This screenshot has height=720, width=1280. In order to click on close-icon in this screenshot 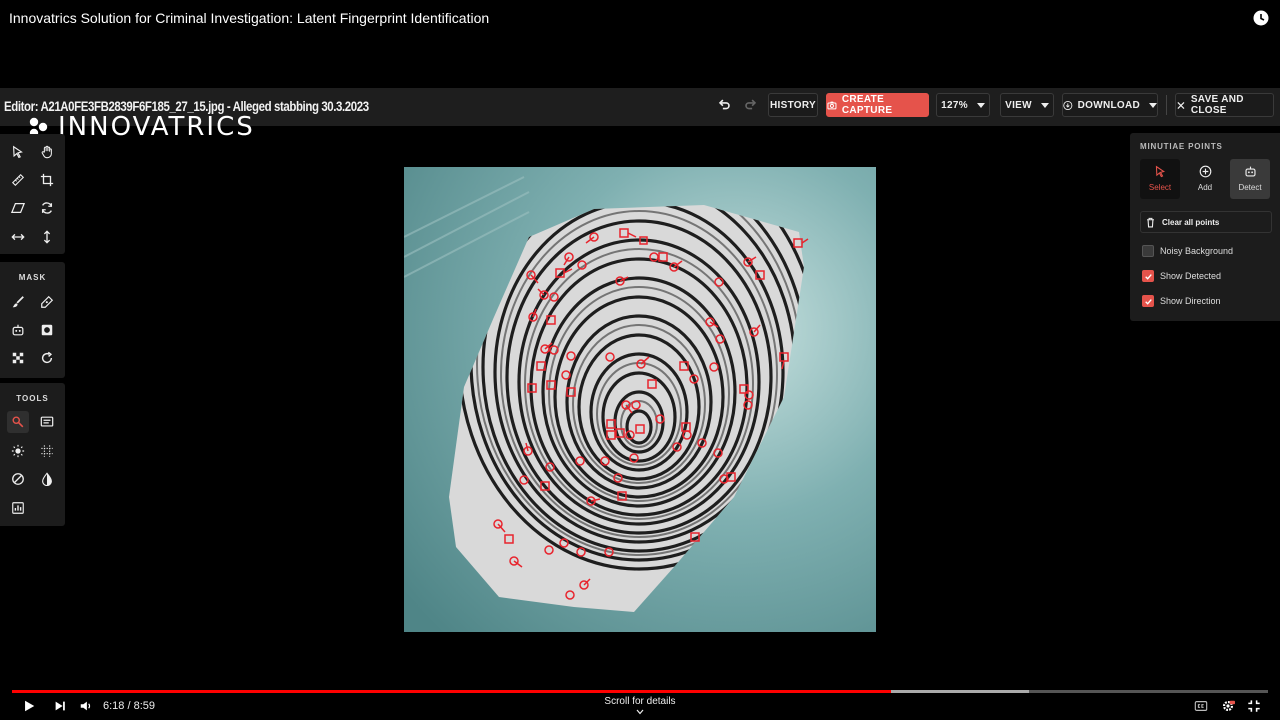, I will do `click(1181, 105)`.